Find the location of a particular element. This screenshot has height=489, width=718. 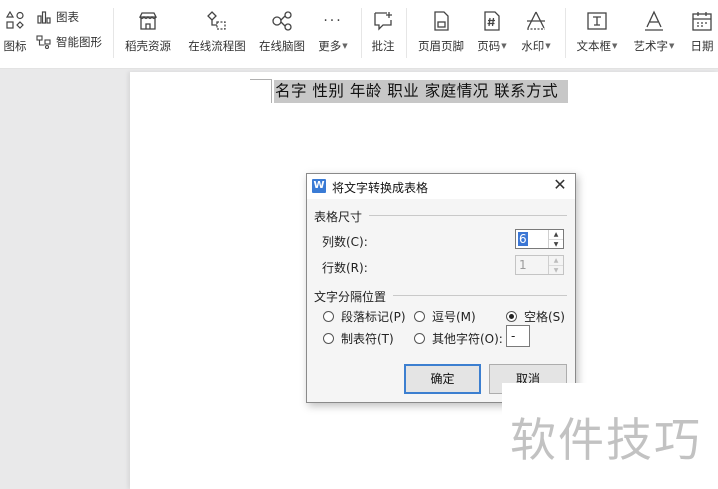

header-footer-button: 页眉页脚 is located at coordinates (441, 27).